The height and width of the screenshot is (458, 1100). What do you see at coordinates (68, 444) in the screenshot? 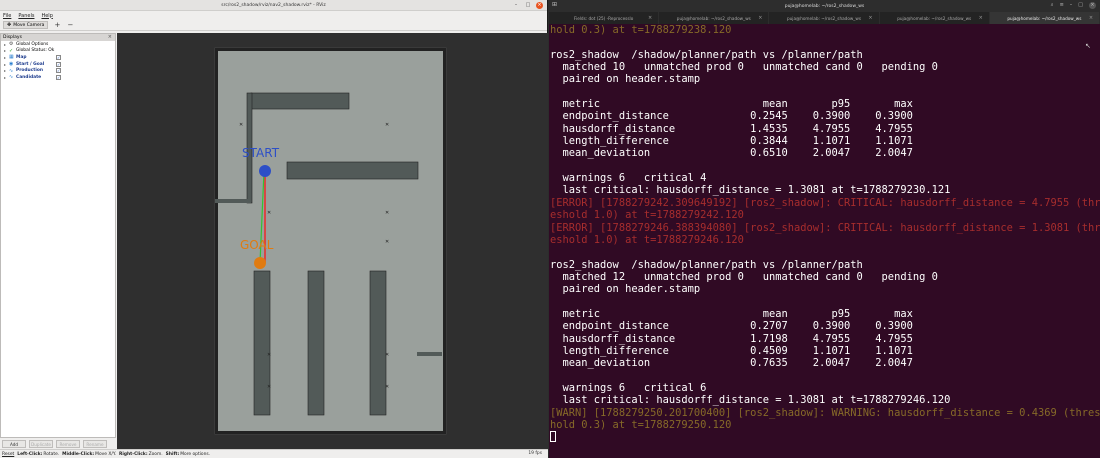
I see `remove-display-button: Remove` at bounding box center [68, 444].